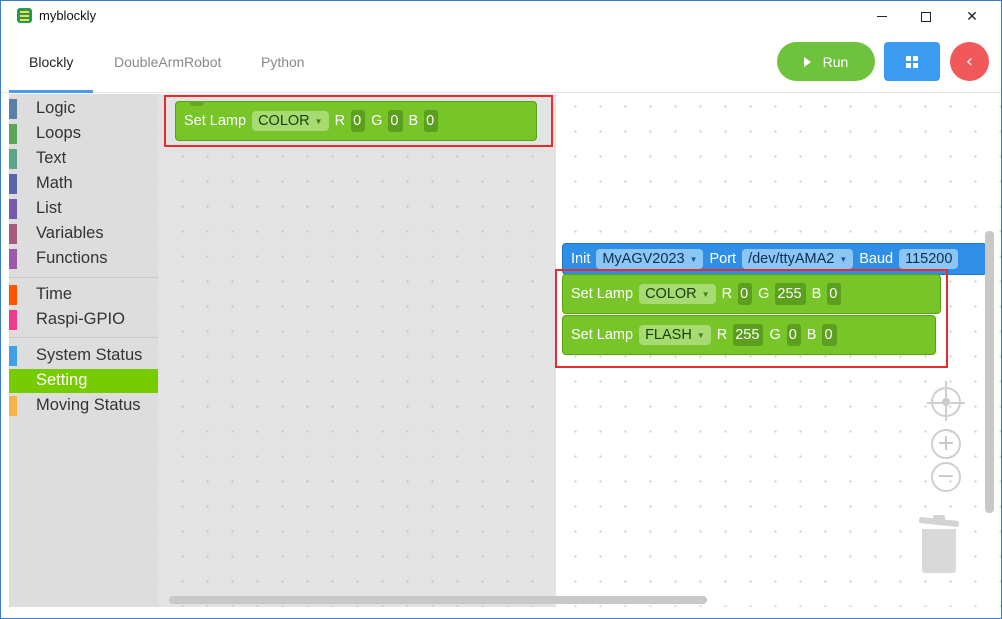 This screenshot has width=1002, height=619. I want to click on minimize-button, so click(882, 16).